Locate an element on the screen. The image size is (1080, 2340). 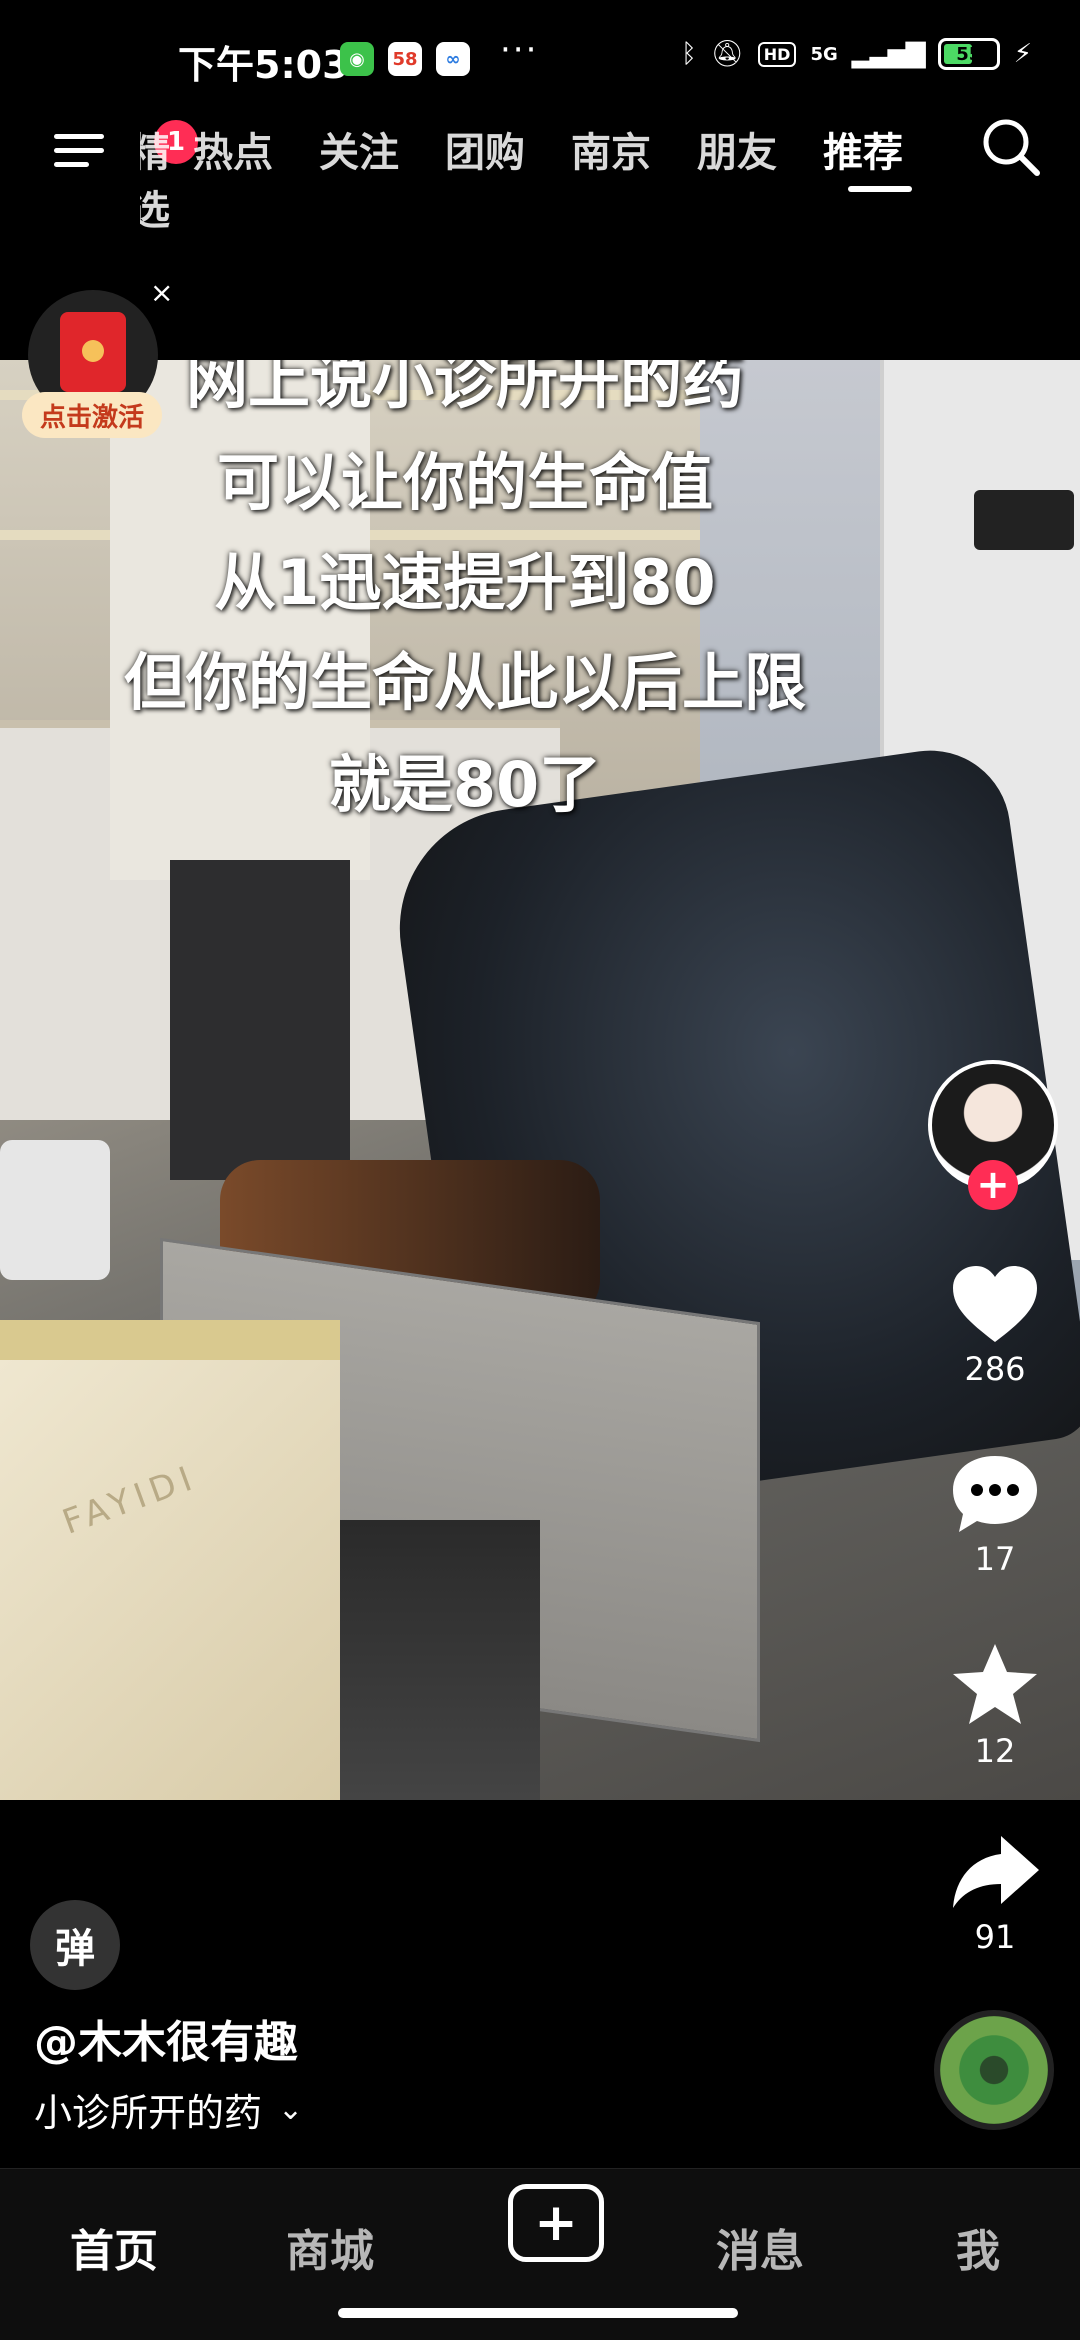
share-count: 91 is located at coordinates (995, 1937).